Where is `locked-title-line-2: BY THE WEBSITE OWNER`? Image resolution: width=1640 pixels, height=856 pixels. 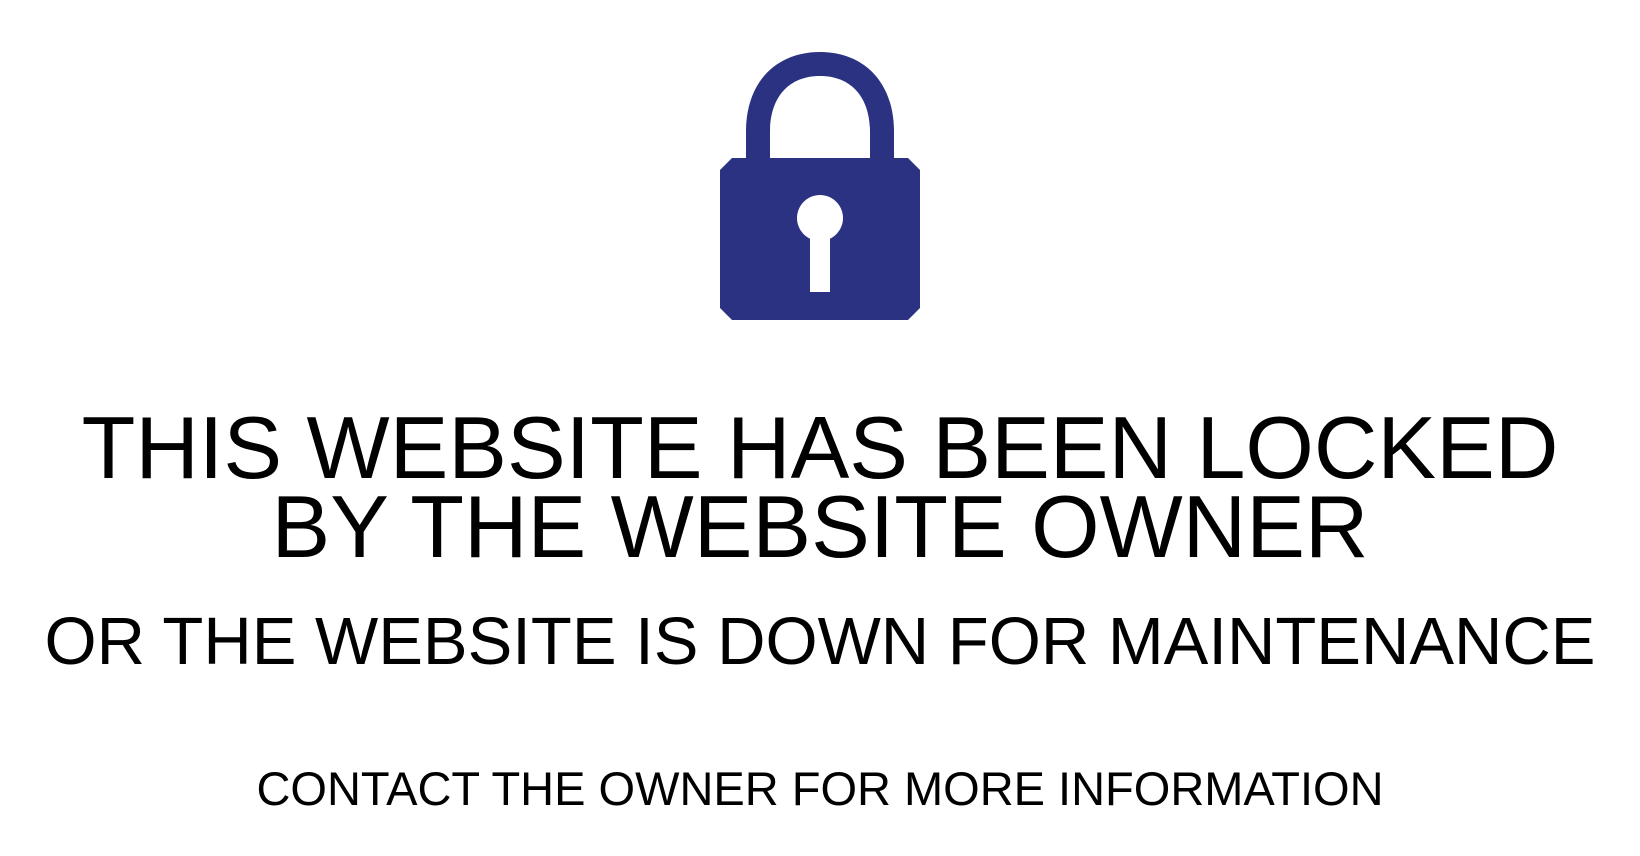 locked-title-line-2: BY THE WEBSITE OWNER is located at coordinates (820, 526).